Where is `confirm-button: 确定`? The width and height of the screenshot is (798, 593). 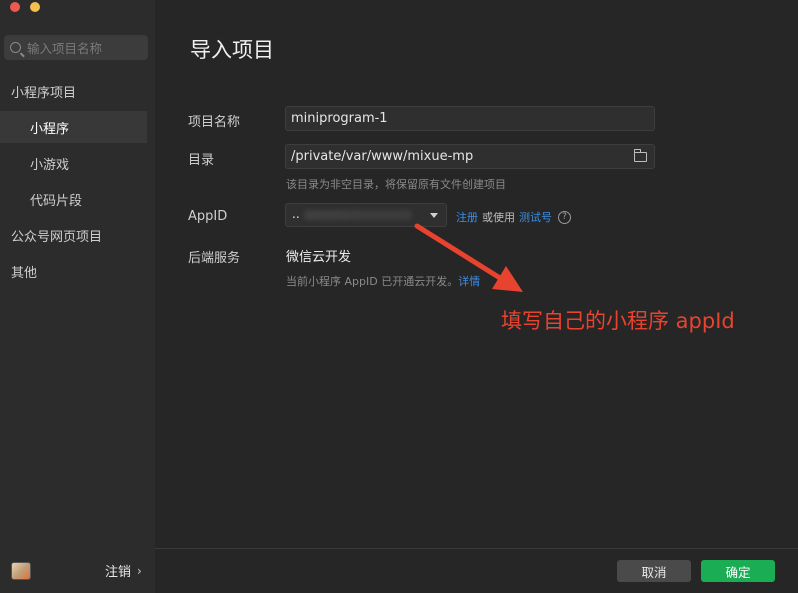
confirm-button: 确定 is located at coordinates (738, 571).